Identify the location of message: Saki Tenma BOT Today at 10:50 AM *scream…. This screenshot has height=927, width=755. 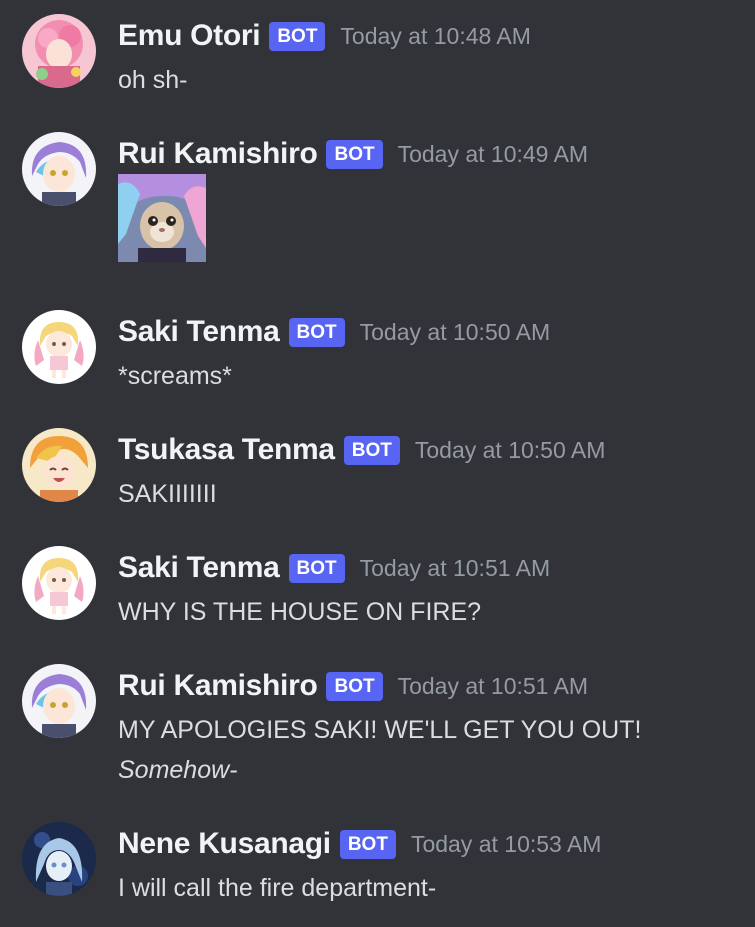
(377, 355).